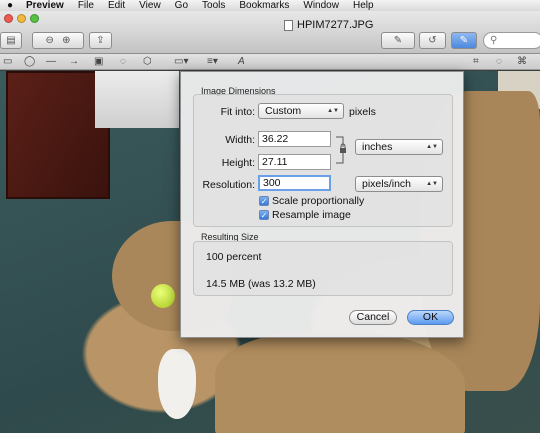  Describe the element at coordinates (522, 61) in the screenshot. I see `instant-alpha-icon: ⌘` at that location.